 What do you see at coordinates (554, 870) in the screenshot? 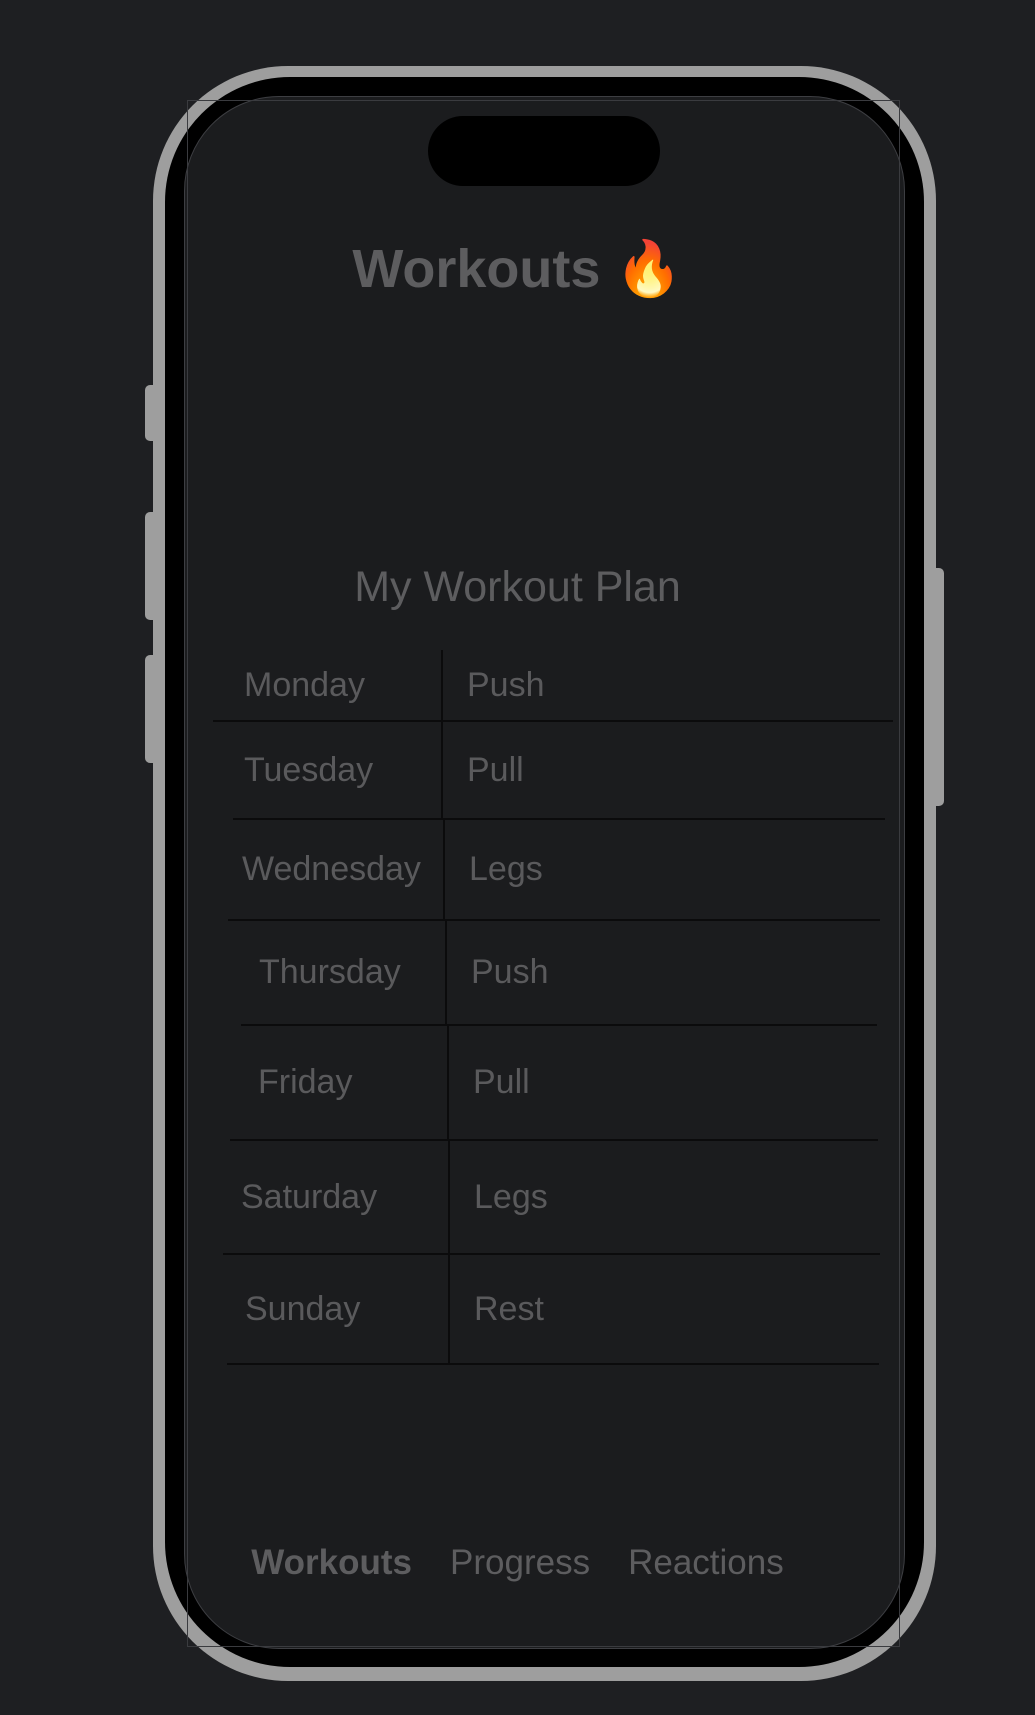
I see `table-row: Wednesday Legs` at bounding box center [554, 870].